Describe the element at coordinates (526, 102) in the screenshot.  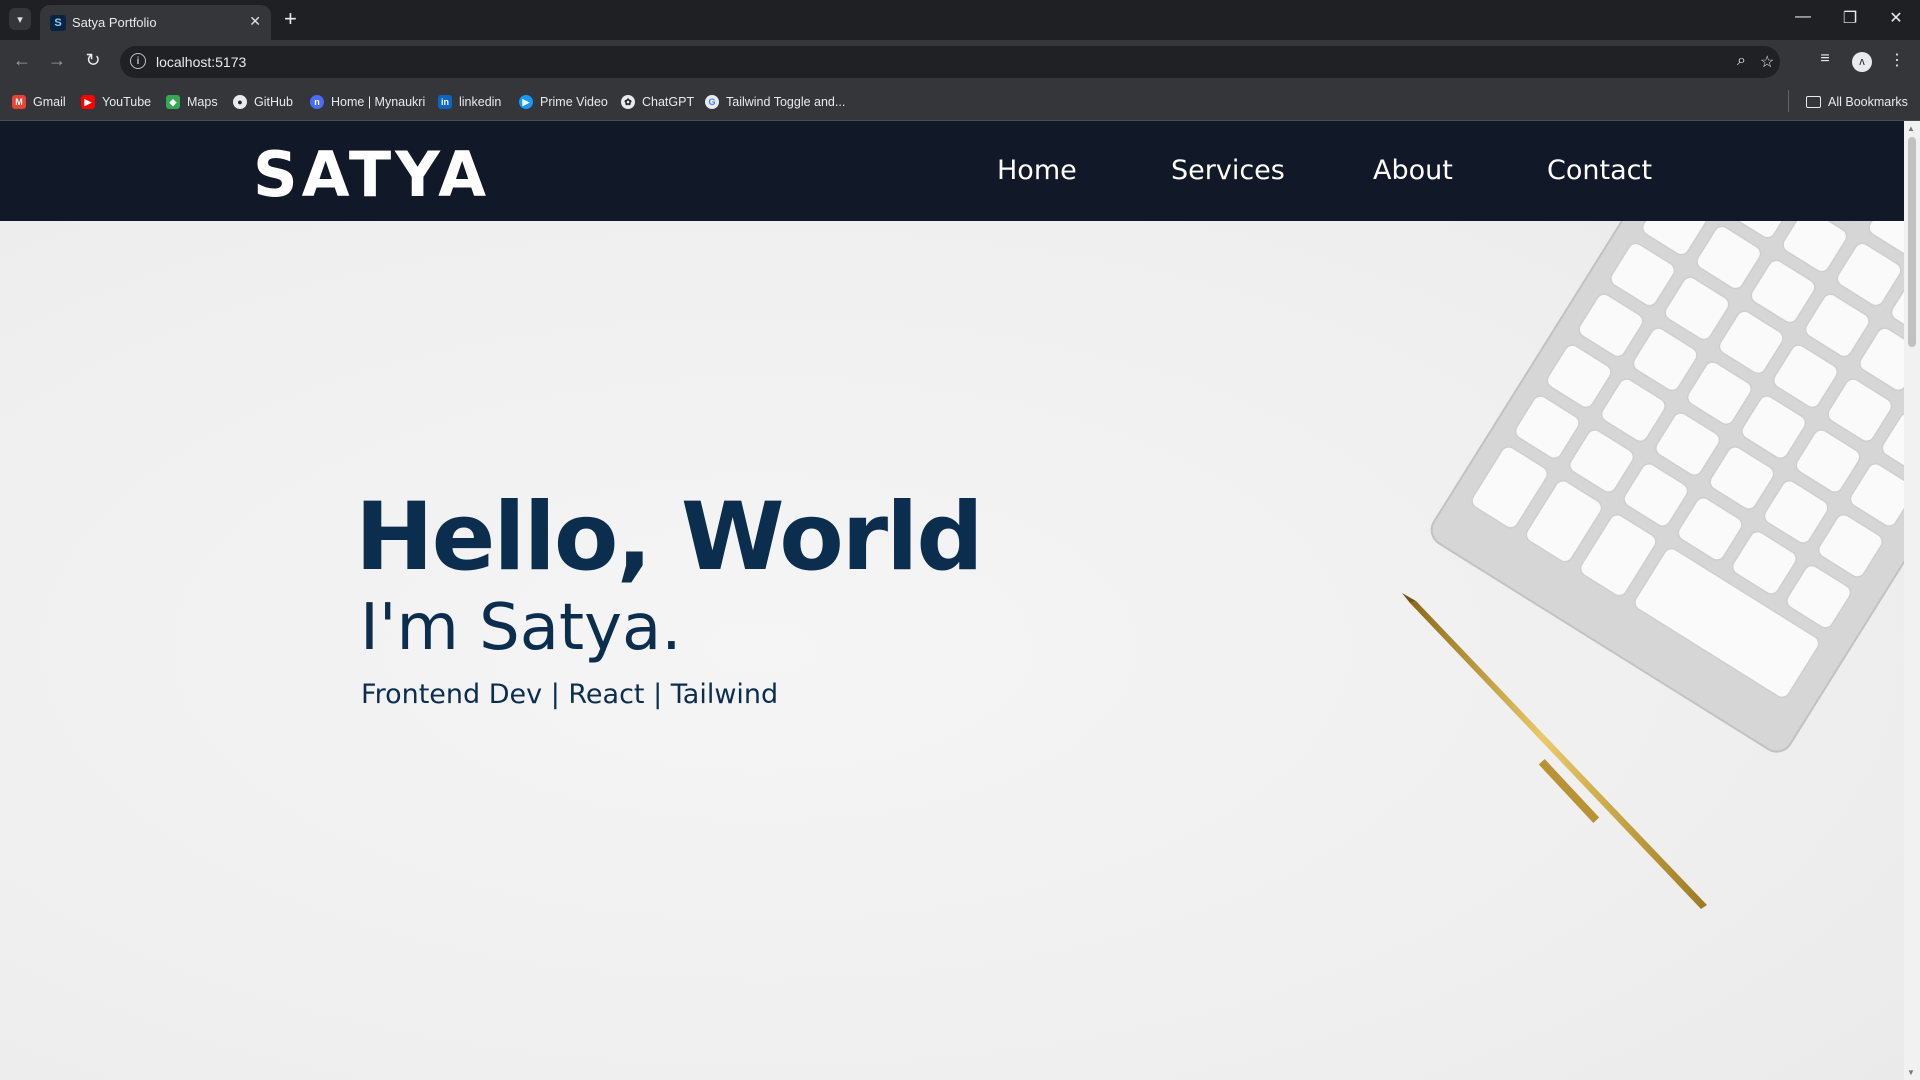
I see `prime-video-icon: ▶` at that location.